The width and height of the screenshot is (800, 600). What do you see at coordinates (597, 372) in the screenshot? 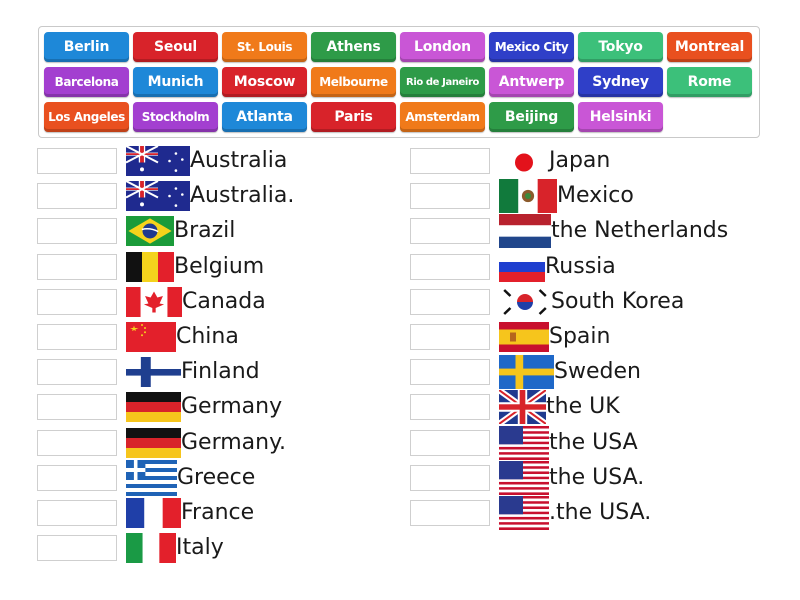
I see `country-label: Sweden` at bounding box center [597, 372].